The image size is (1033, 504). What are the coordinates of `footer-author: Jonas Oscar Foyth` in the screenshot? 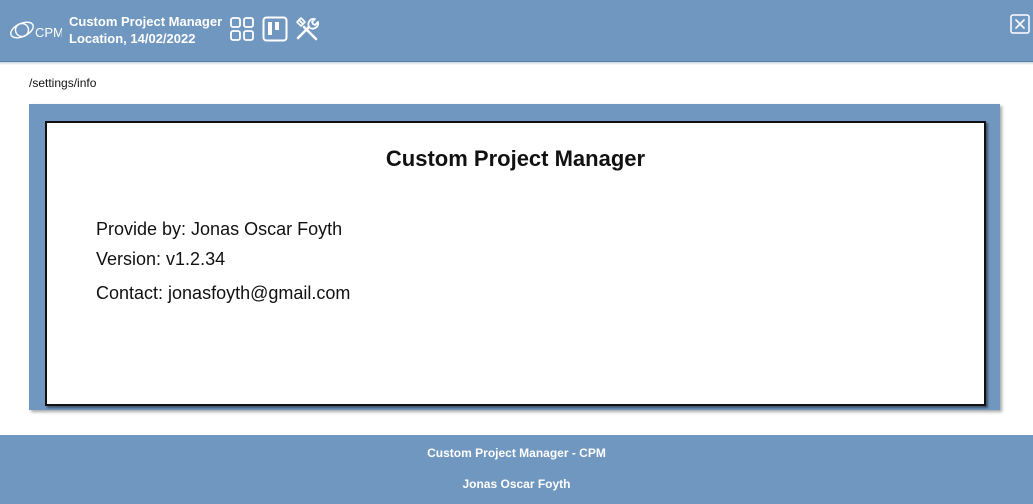 It's located at (516, 484).